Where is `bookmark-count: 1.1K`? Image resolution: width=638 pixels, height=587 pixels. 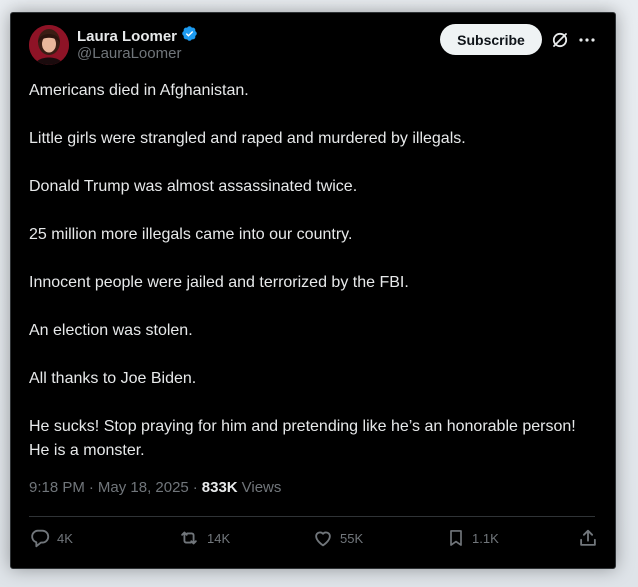 bookmark-count: 1.1K is located at coordinates (485, 538).